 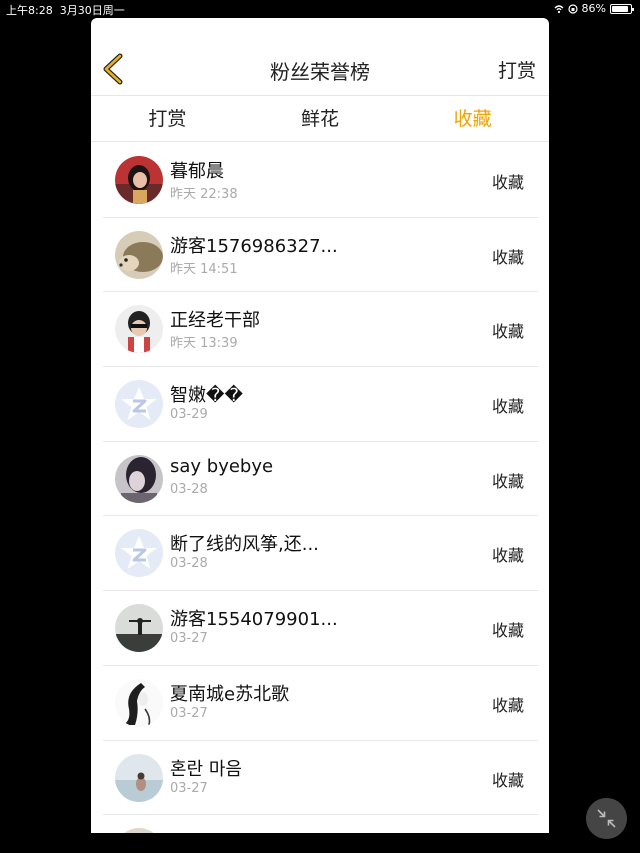 What do you see at coordinates (139, 180) in the screenshot?
I see `avatar-portrait` at bounding box center [139, 180].